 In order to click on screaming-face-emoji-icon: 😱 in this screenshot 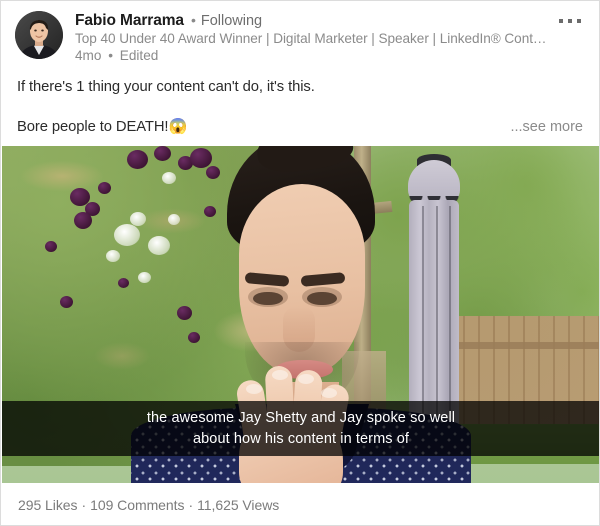, I will do `click(178, 126)`.